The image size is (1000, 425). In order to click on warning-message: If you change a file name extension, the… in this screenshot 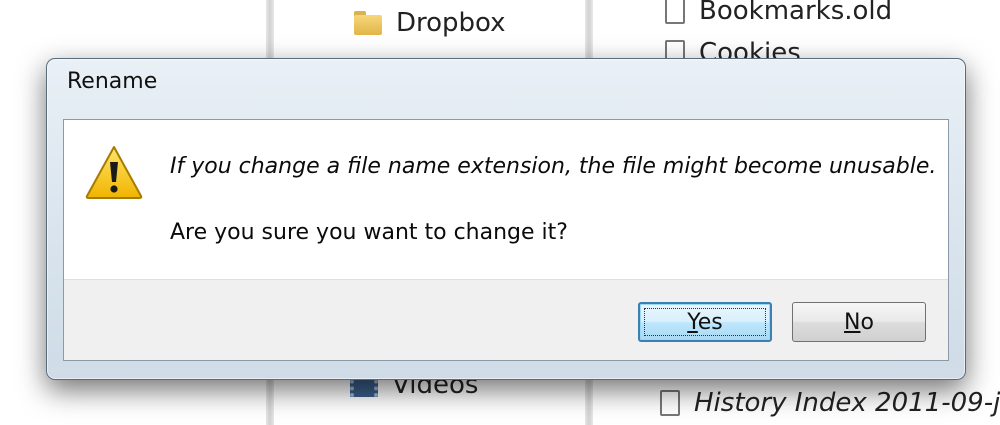, I will do `click(553, 166)`.